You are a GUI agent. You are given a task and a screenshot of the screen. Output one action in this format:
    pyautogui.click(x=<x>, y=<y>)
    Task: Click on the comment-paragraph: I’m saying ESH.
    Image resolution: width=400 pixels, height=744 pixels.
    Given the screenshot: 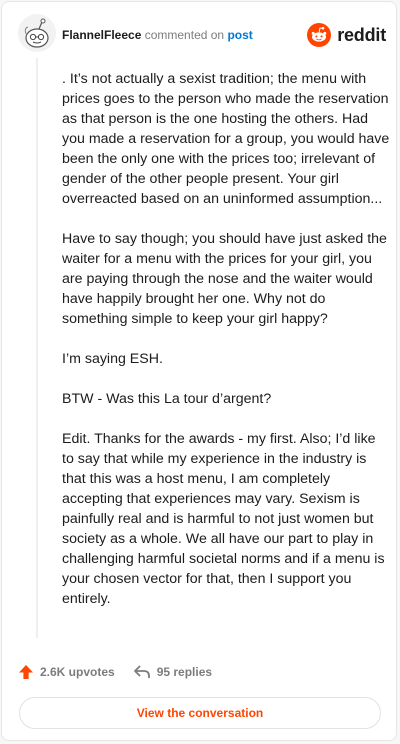 What is the action you would take?
    pyautogui.click(x=112, y=359)
    